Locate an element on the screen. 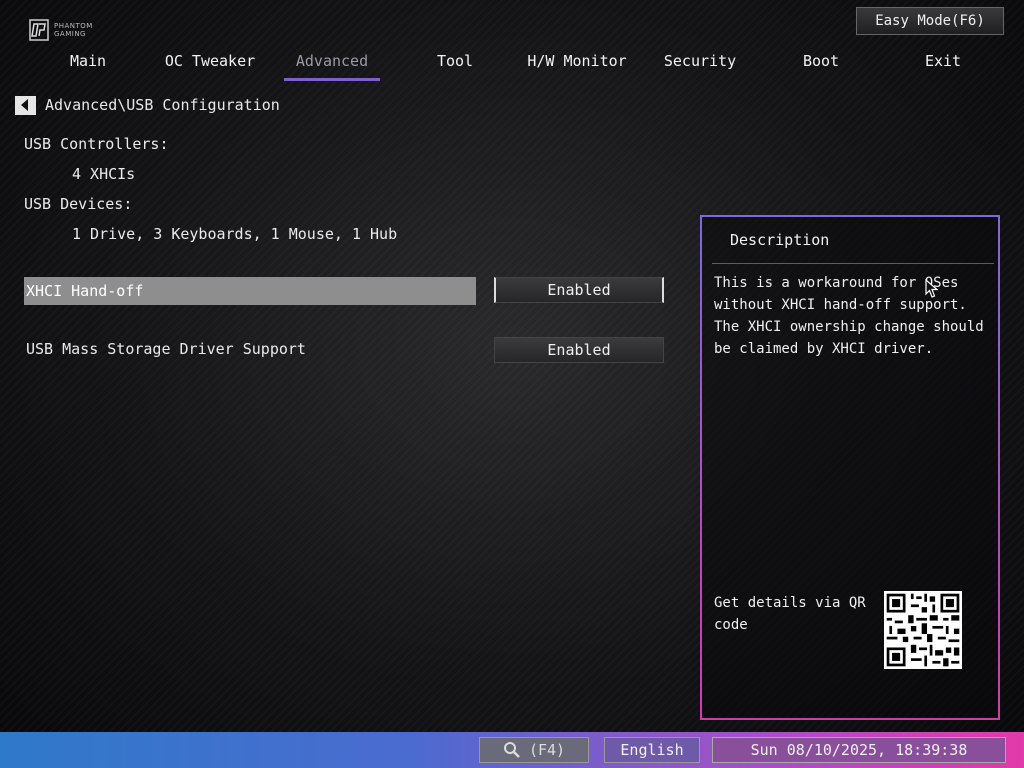  logo-text: PHANTOM GAMING is located at coordinates (73, 30).